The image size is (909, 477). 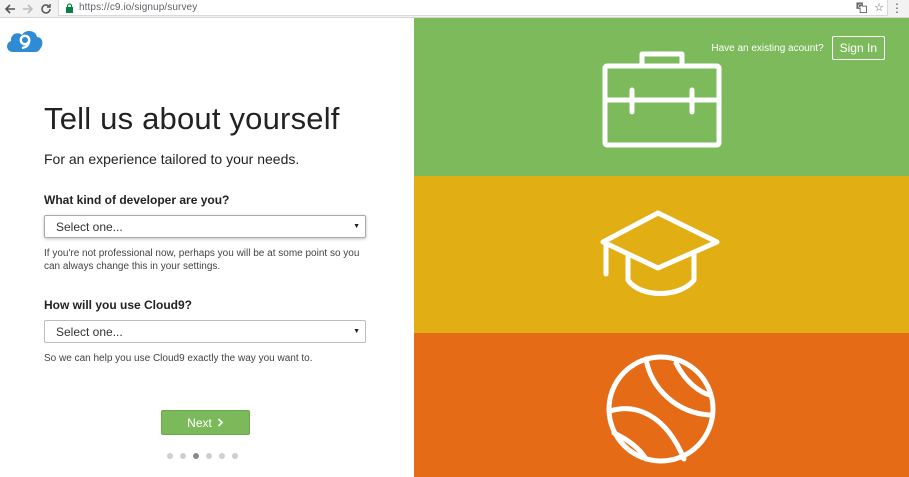 I want to click on sign-in-area: Have an existing acount? Sign In, so click(x=798, y=48).